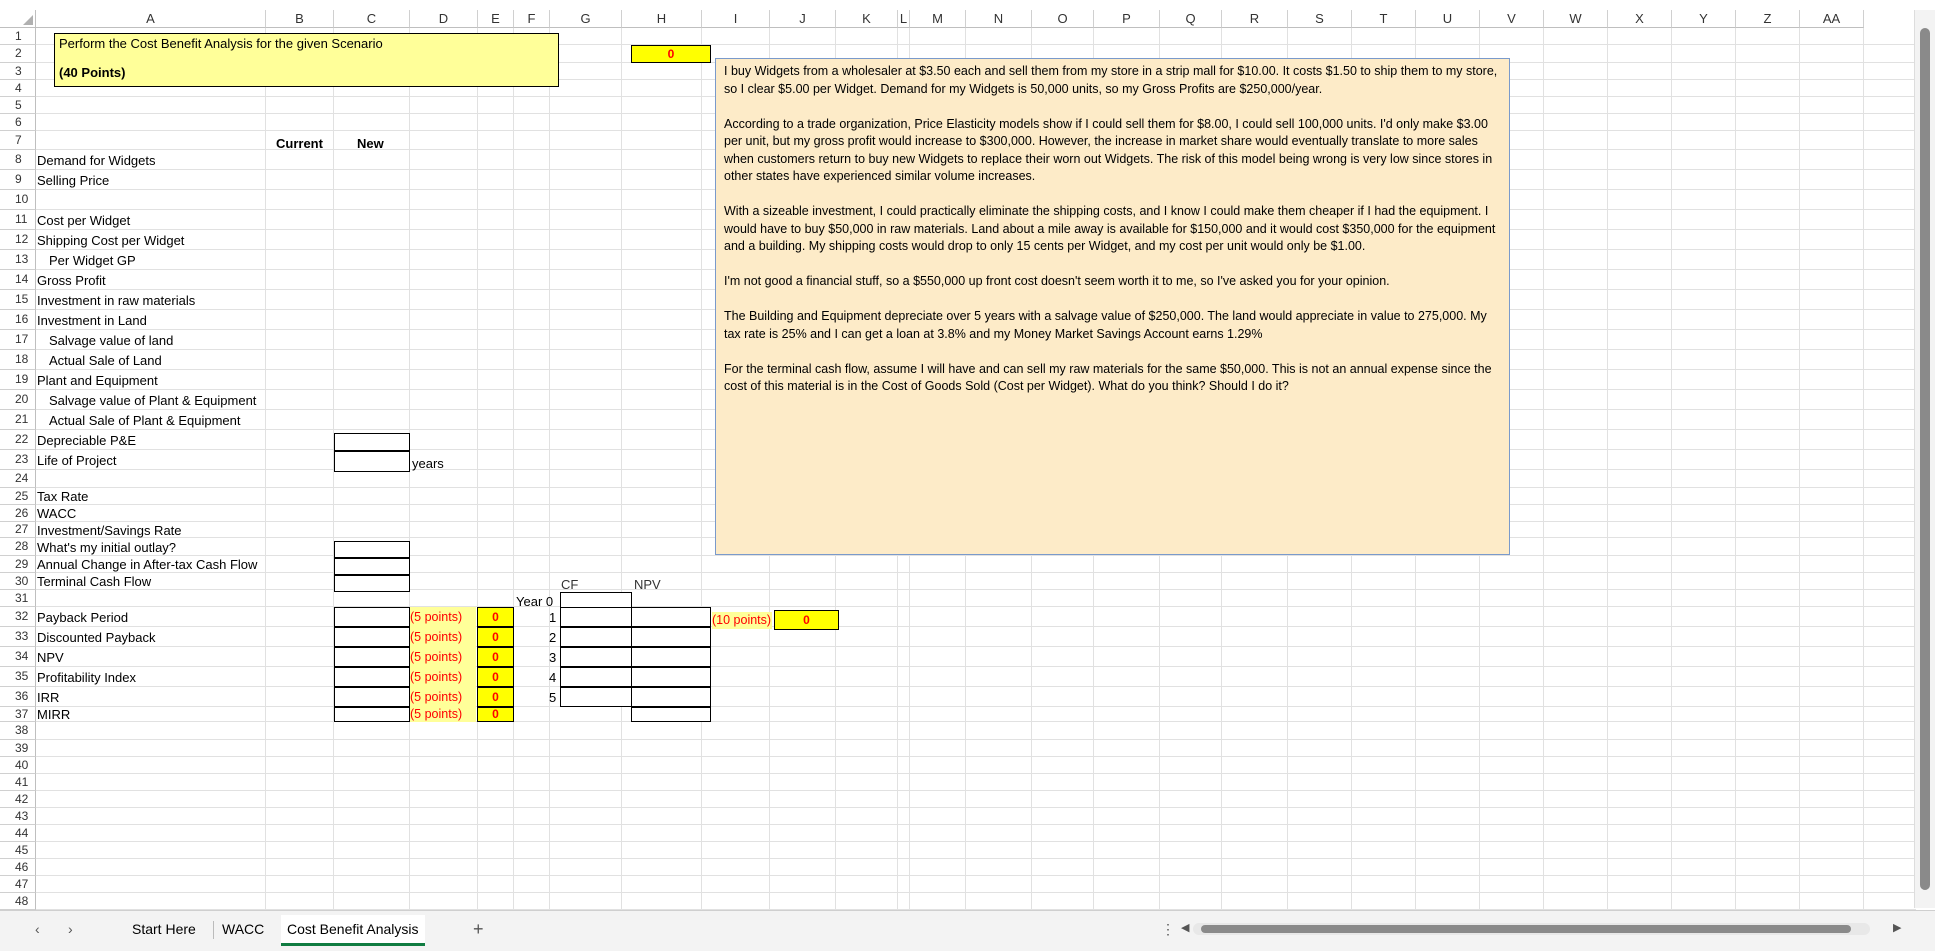 The height and width of the screenshot is (951, 1935). Describe the element at coordinates (1768, 19) in the screenshot. I see `column-header-z: Z` at that location.